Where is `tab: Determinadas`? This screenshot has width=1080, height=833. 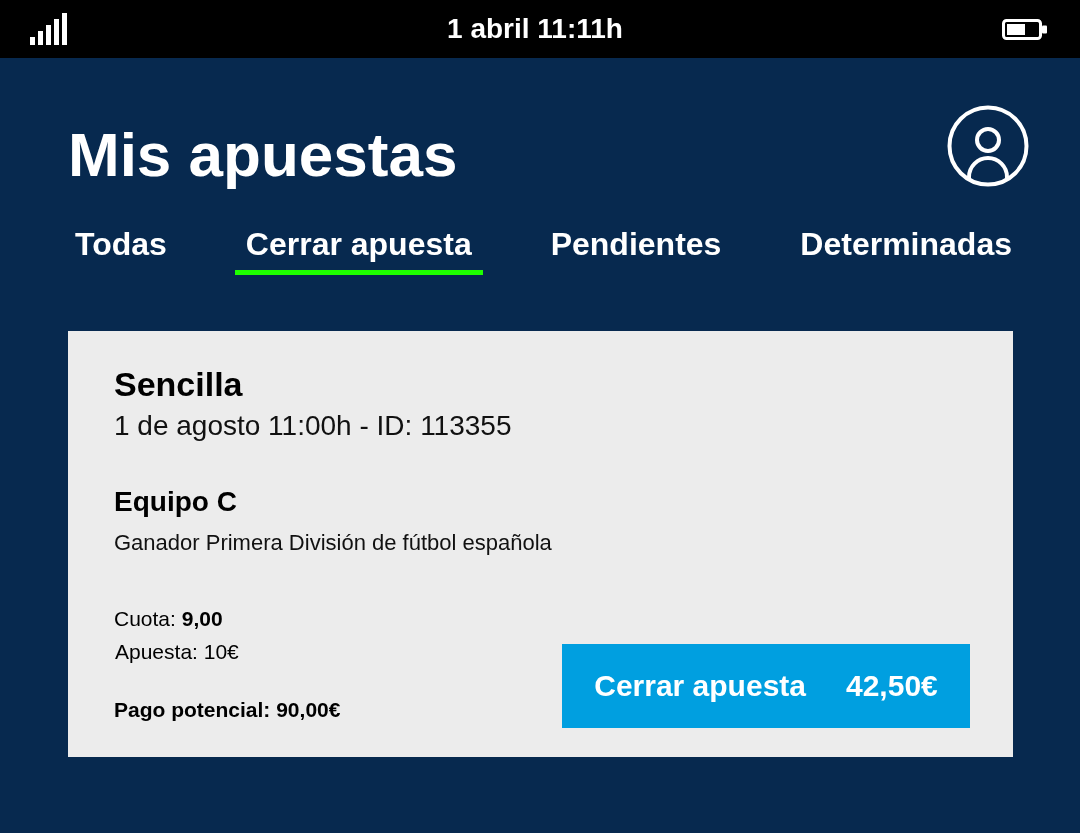 tab: Determinadas is located at coordinates (906, 249).